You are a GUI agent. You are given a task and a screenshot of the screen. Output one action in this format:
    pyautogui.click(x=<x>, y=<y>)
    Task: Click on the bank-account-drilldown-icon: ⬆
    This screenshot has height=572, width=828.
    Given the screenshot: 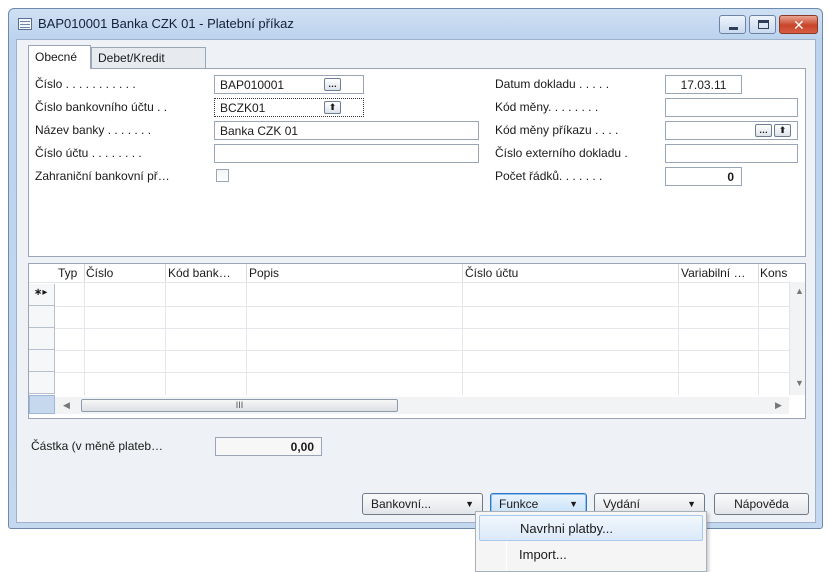 What is the action you would take?
    pyautogui.click(x=332, y=107)
    